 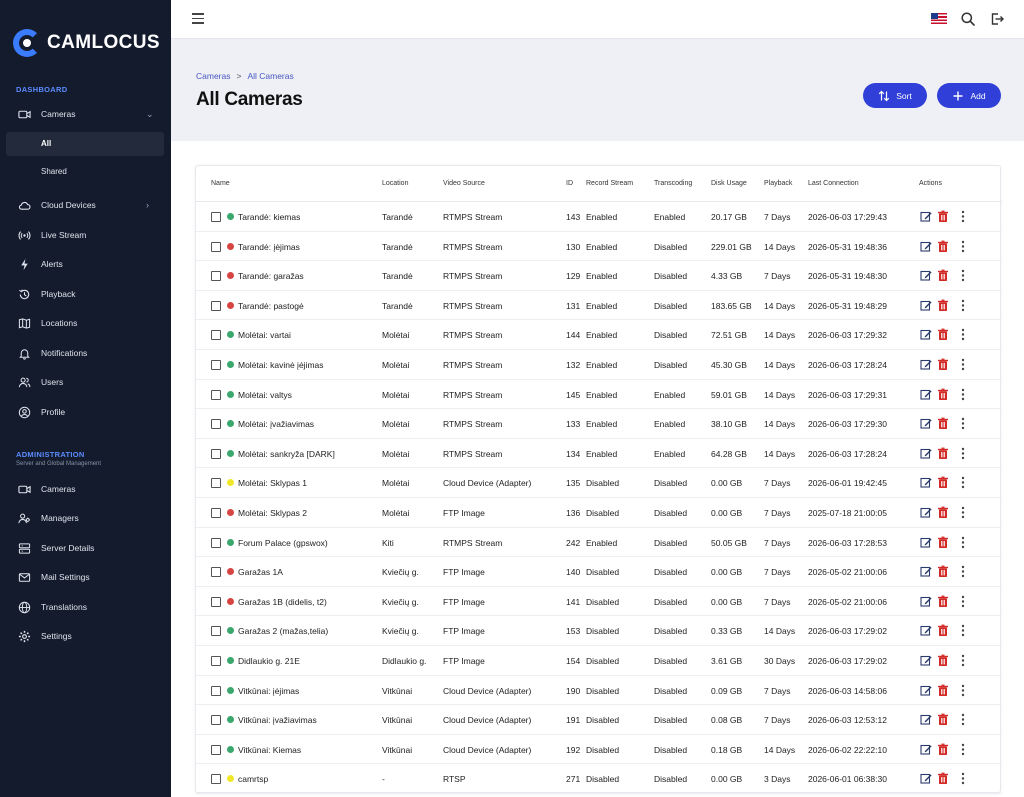 I want to click on logout-icon, so click(x=997, y=19).